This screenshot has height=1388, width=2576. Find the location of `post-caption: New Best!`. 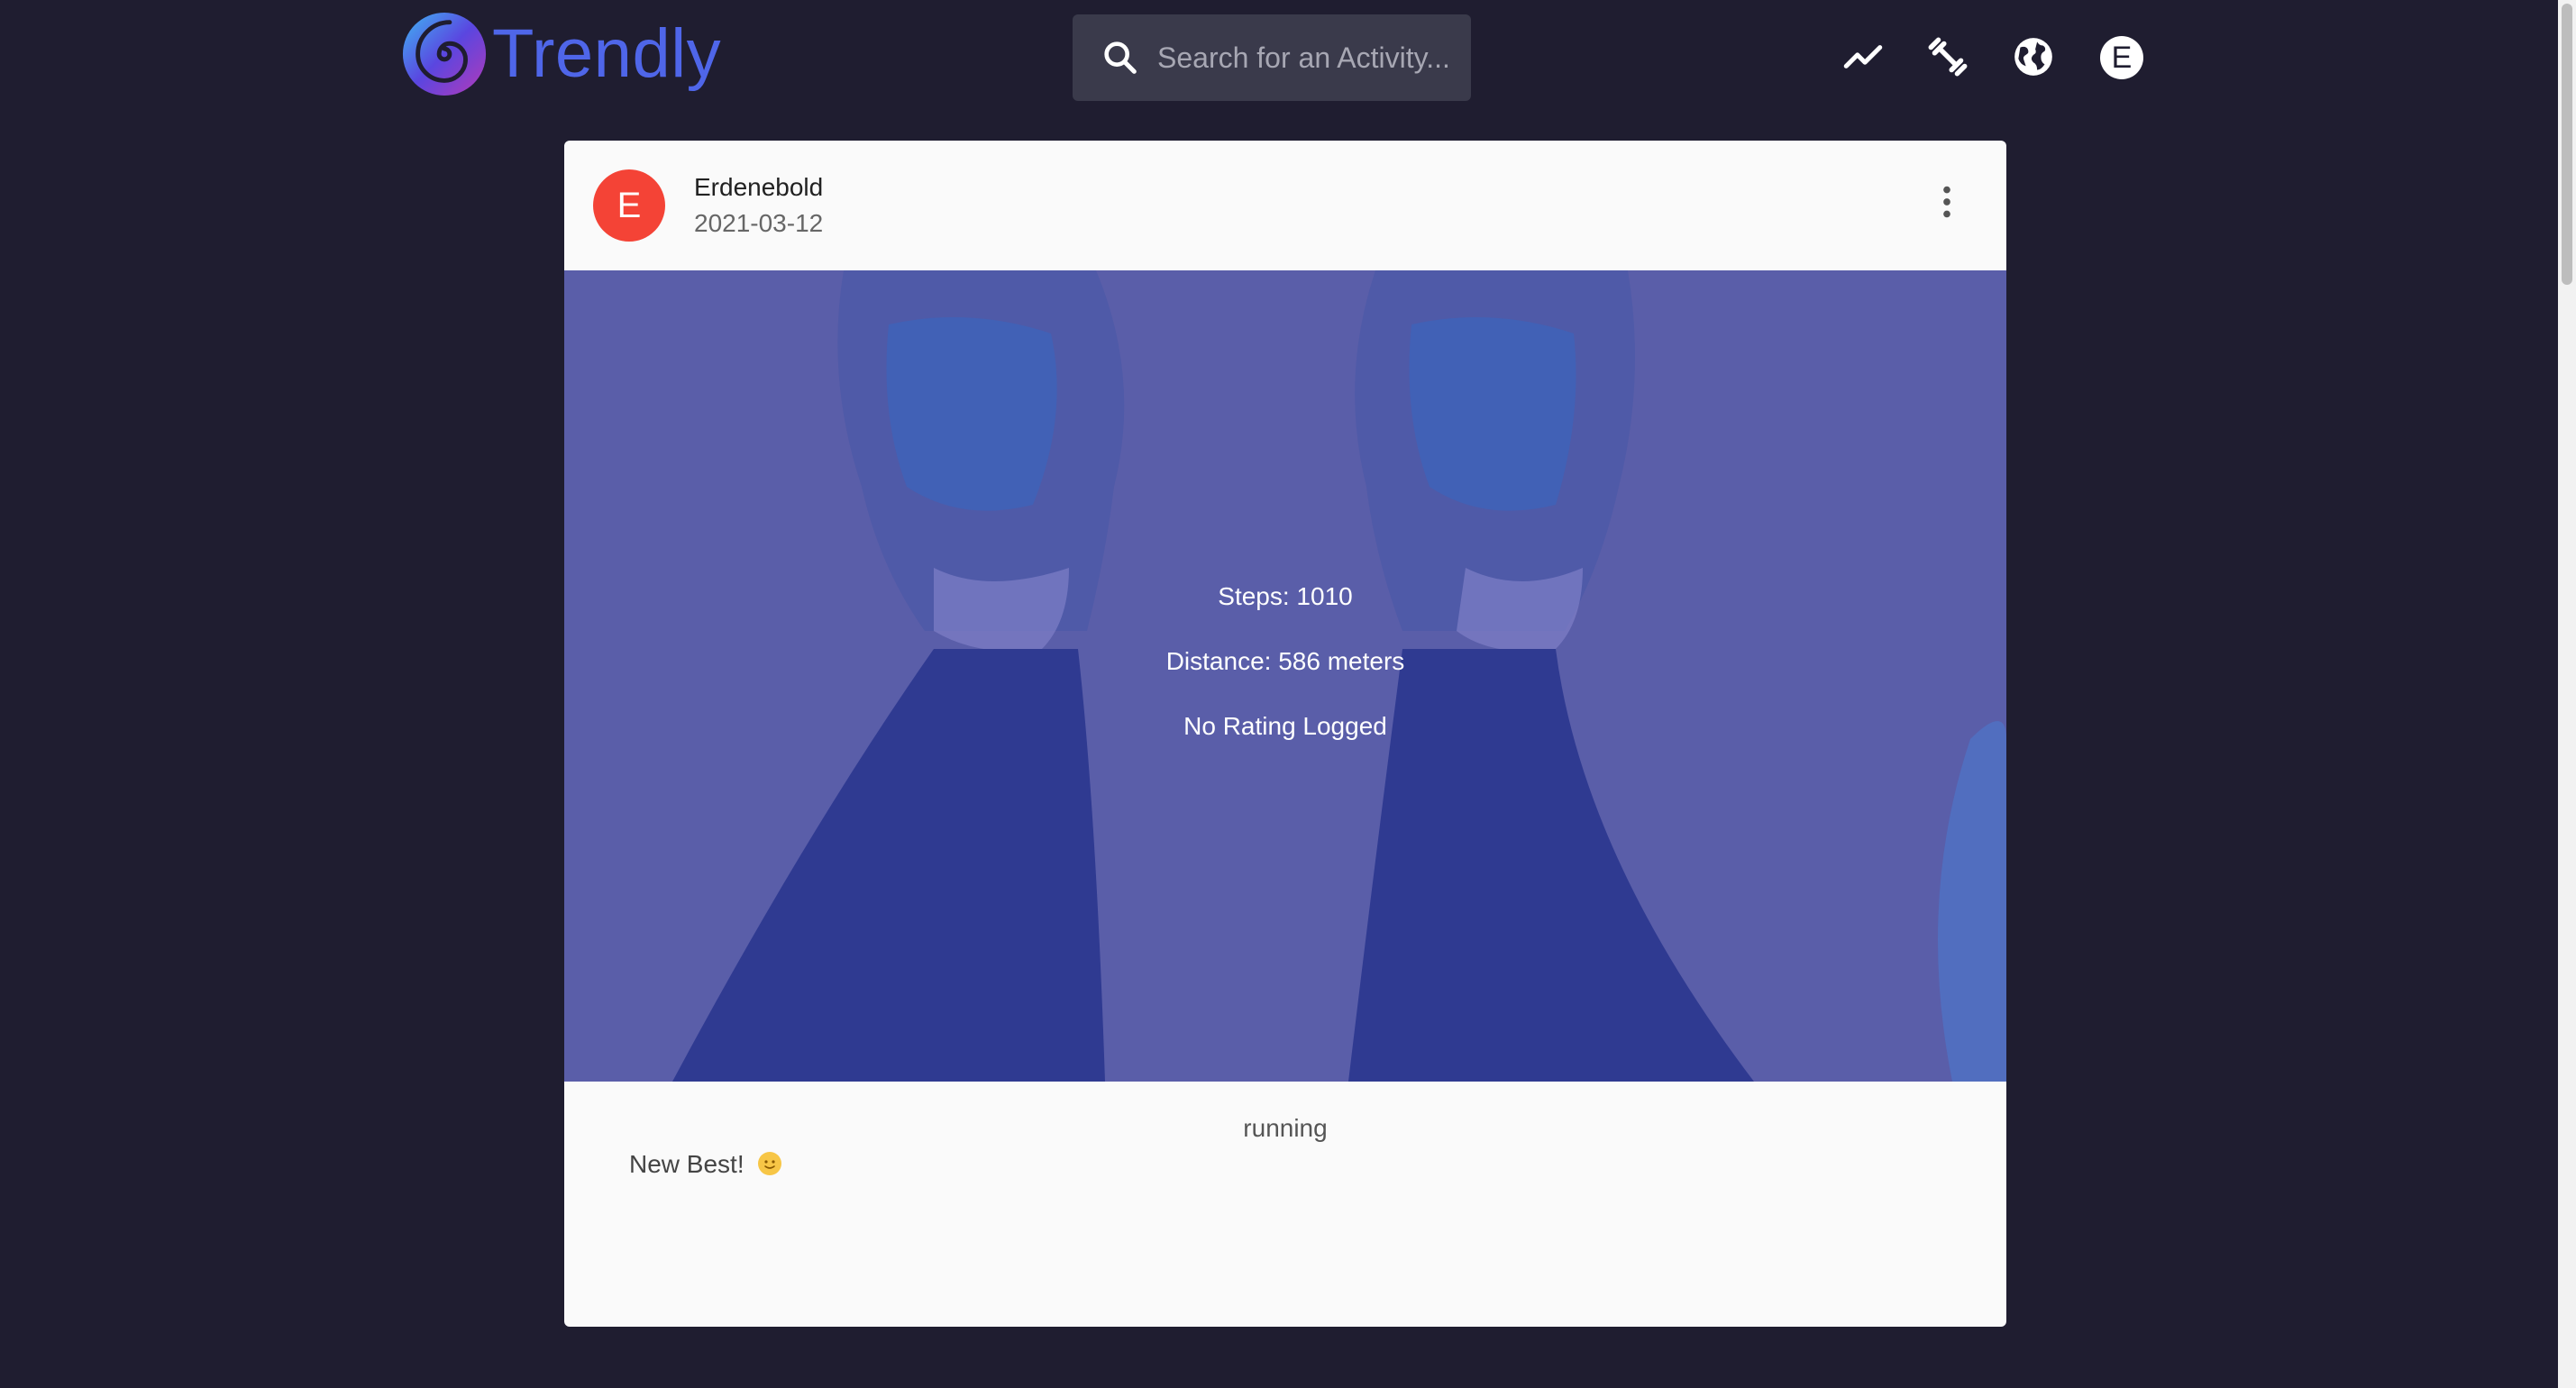

post-caption: New Best! is located at coordinates (705, 1164).